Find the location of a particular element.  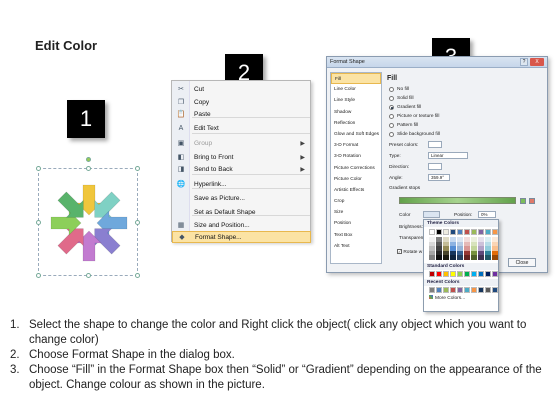

help-button: ? is located at coordinates (524, 62).